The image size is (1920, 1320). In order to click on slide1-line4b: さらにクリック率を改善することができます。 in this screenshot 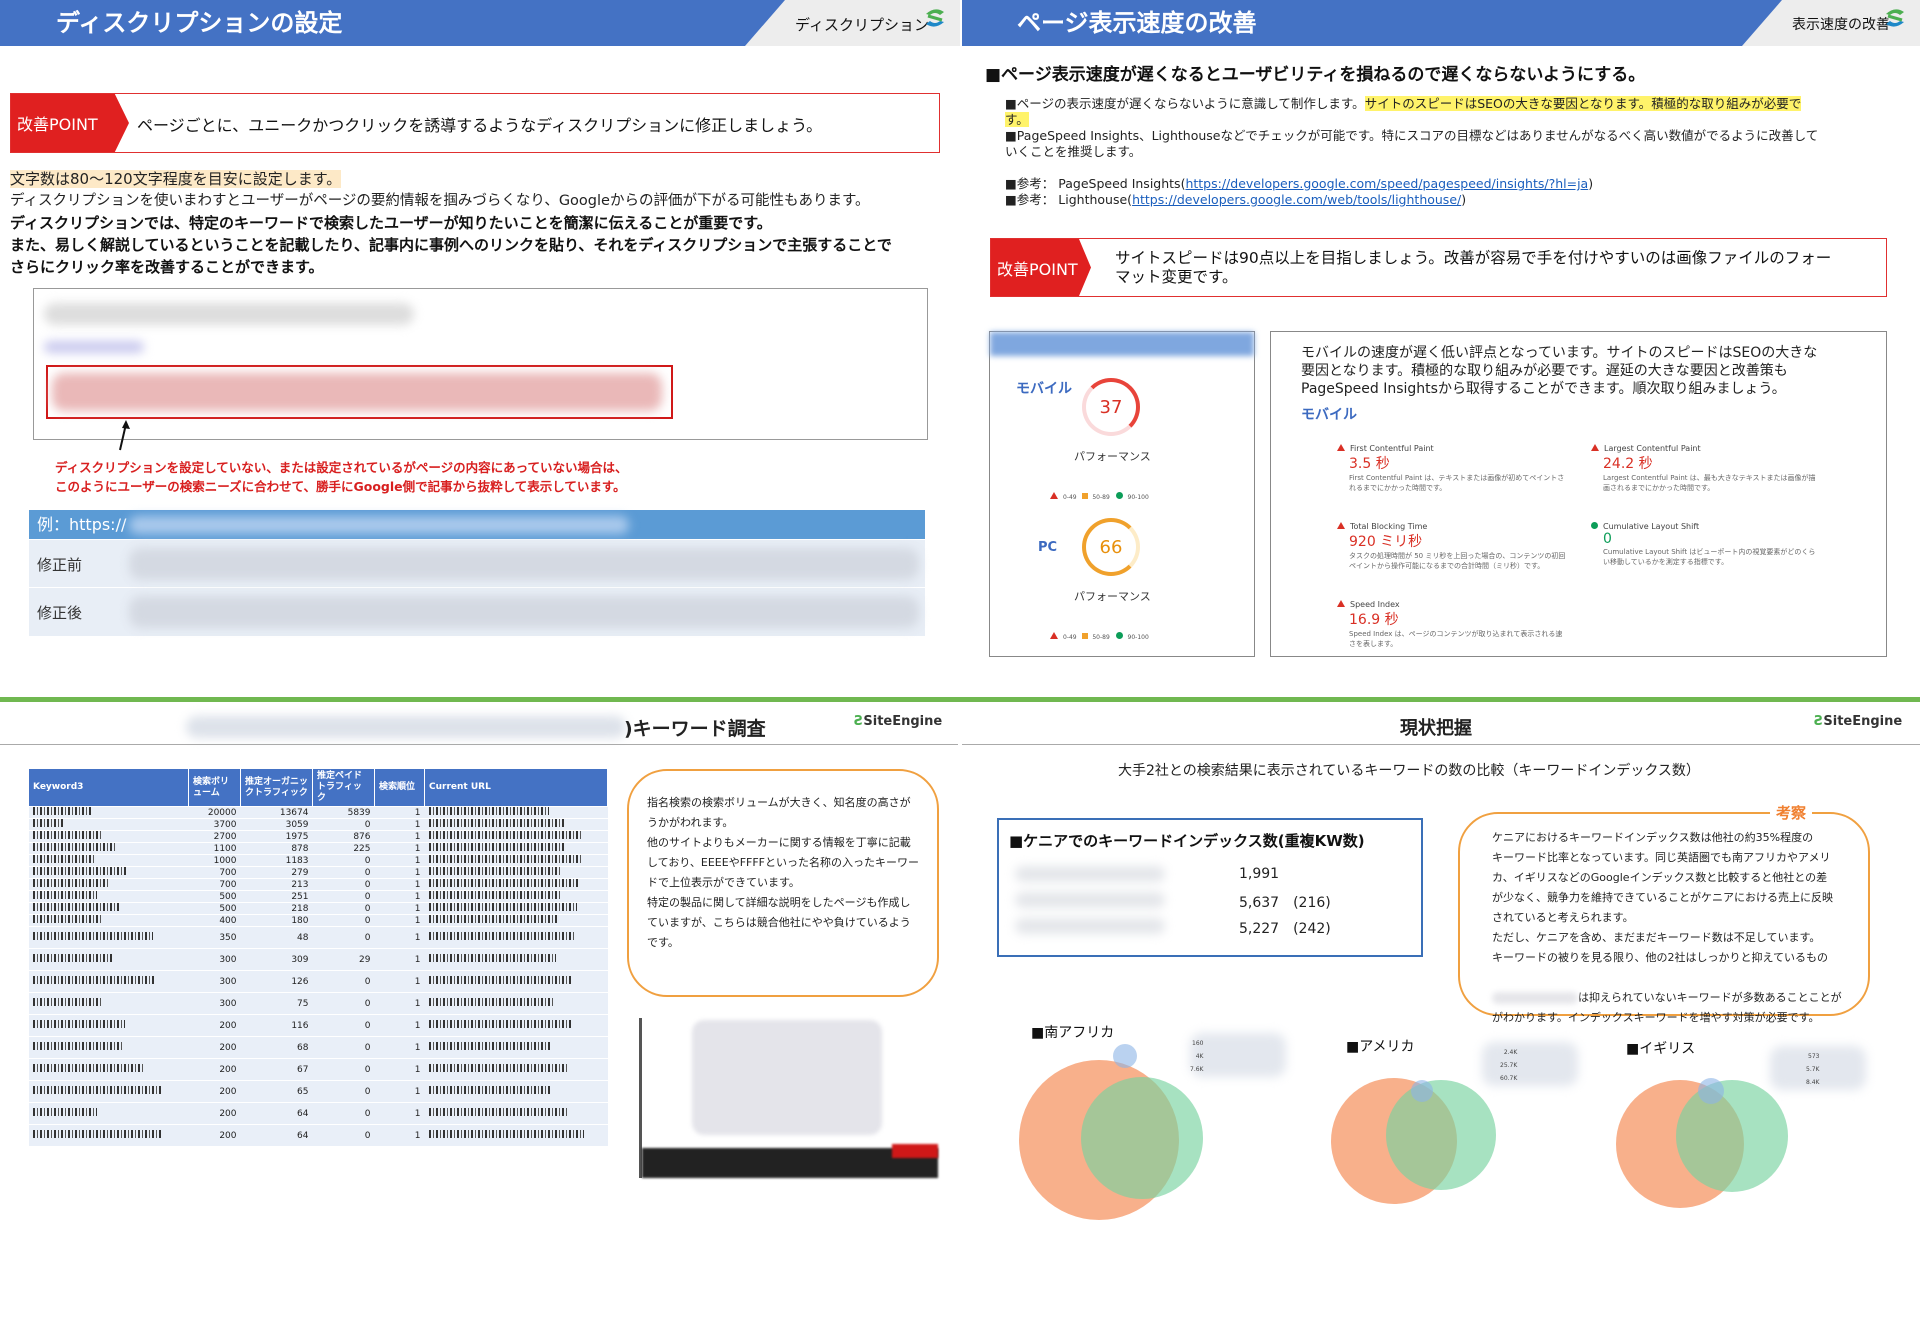, I will do `click(167, 267)`.